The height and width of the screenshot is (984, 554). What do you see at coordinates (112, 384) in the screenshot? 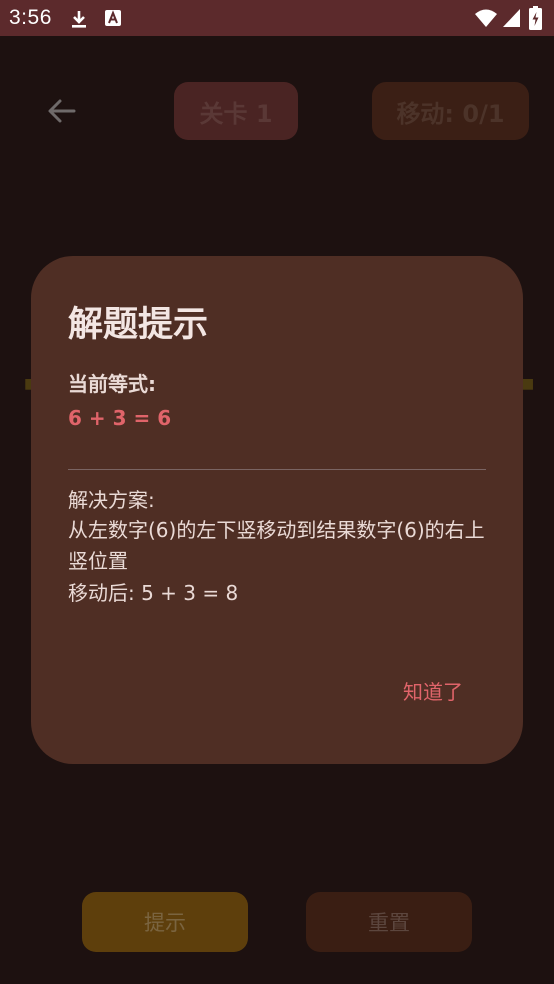
I see `current-equation-label: 当前等式:` at bounding box center [112, 384].